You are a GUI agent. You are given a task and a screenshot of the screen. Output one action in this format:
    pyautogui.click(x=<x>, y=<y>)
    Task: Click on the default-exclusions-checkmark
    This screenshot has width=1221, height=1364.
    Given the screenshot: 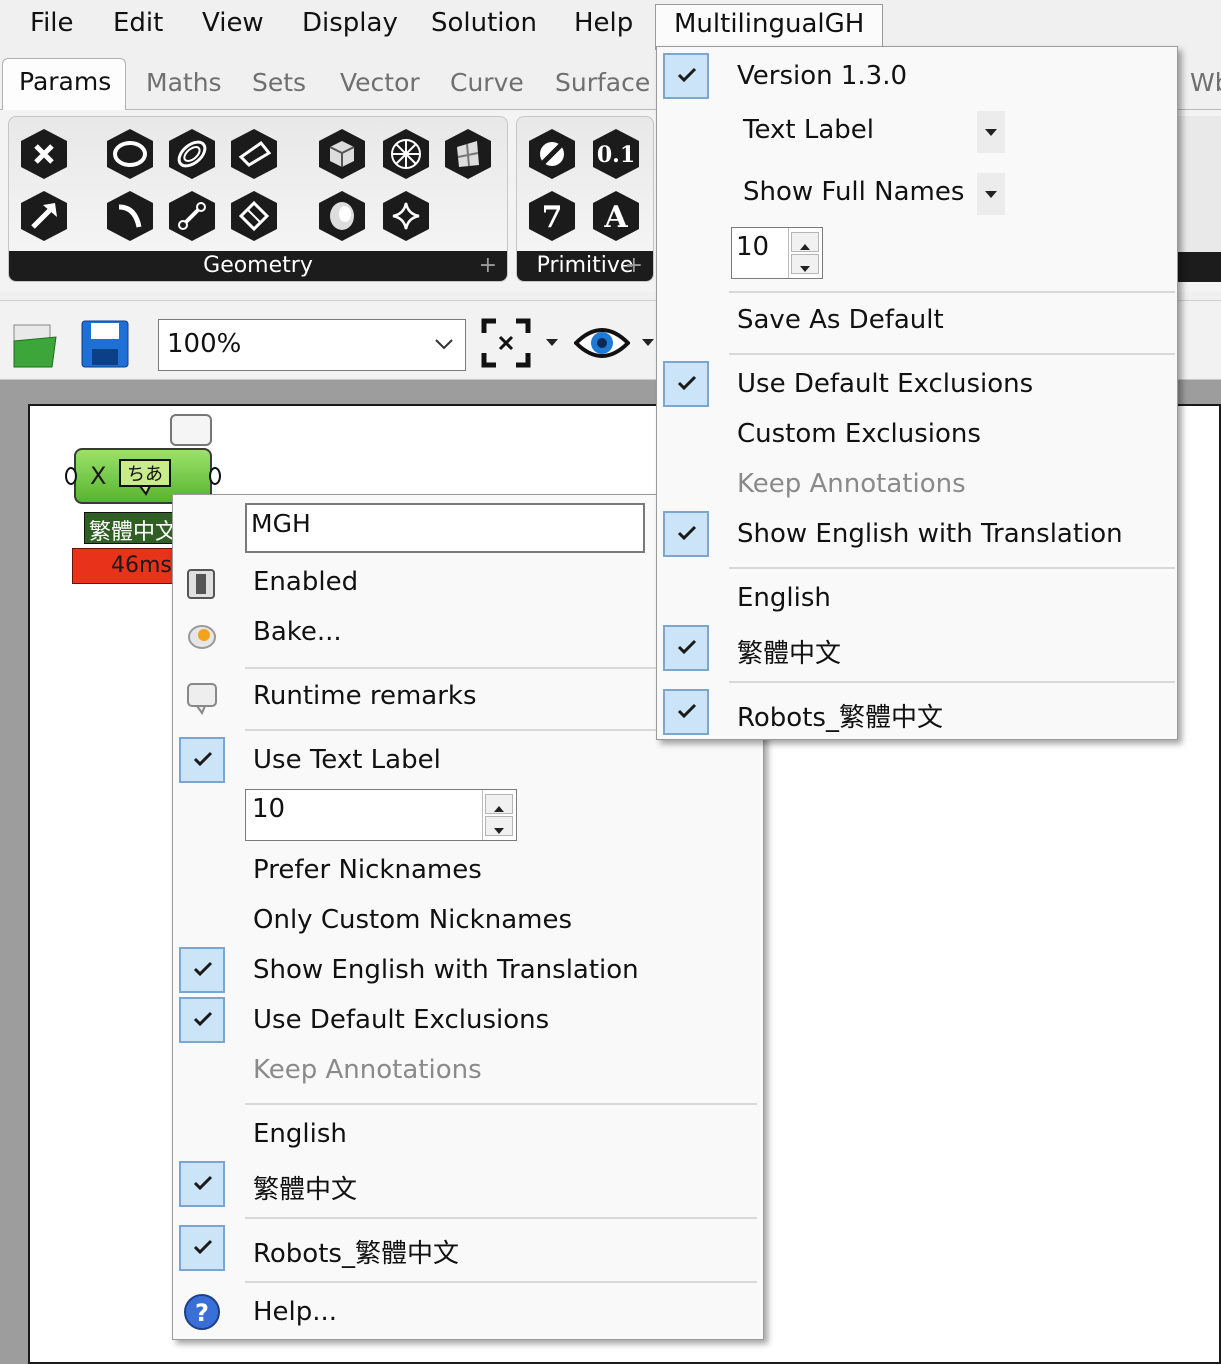 What is the action you would take?
    pyautogui.click(x=686, y=384)
    